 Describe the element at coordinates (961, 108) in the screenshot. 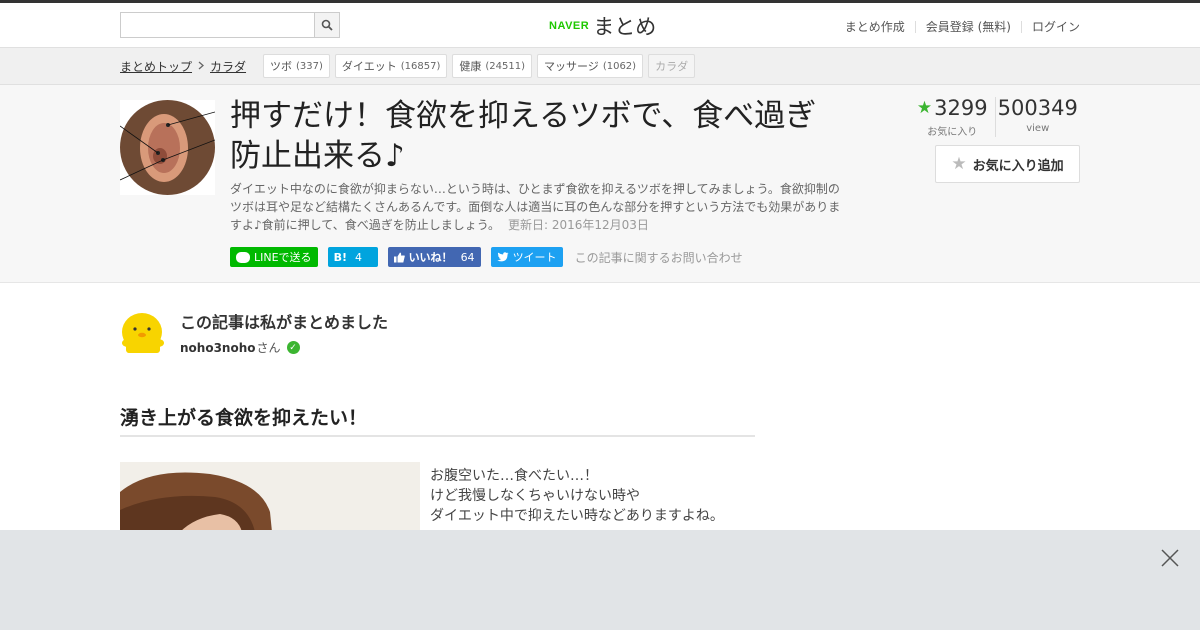

I see `favorites-count: 3299` at that location.